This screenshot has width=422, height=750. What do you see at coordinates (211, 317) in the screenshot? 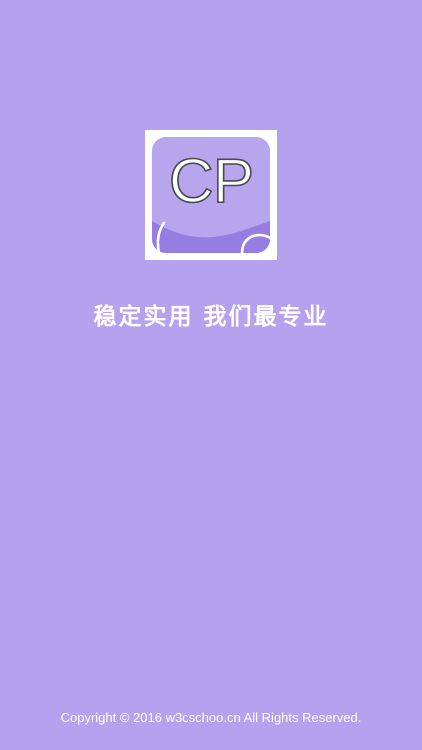
I see `tagline-text: 稳定实用 我们最专业` at bounding box center [211, 317].